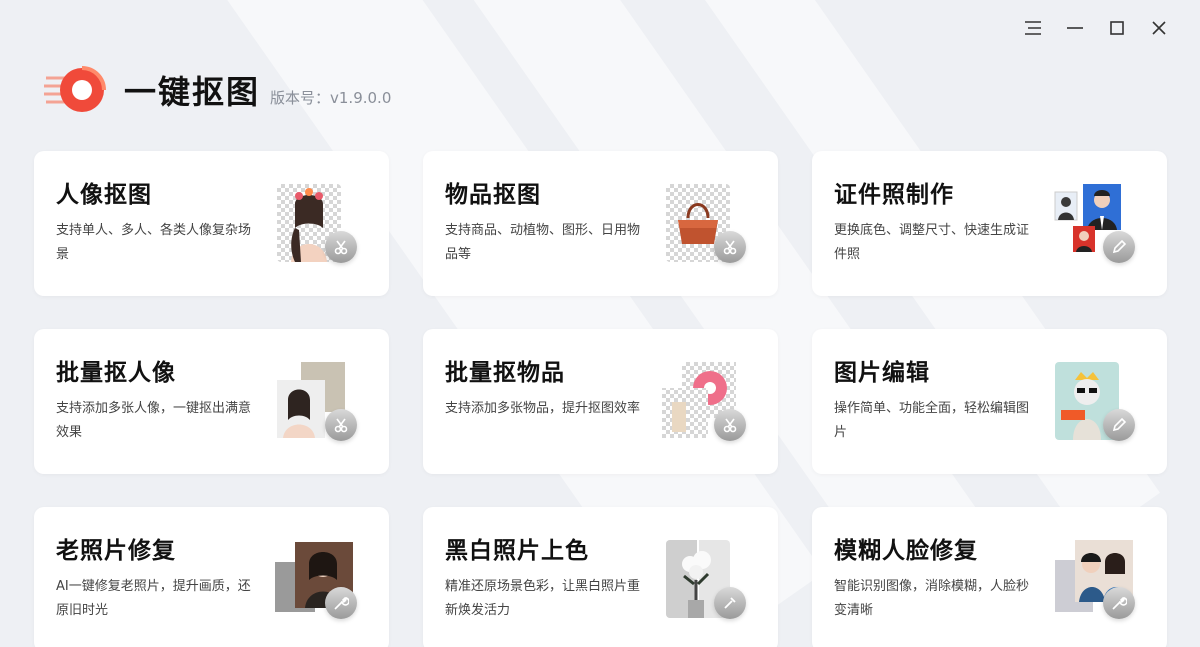 The height and width of the screenshot is (647, 1200). I want to click on card-title: 图片编辑, so click(882, 373).